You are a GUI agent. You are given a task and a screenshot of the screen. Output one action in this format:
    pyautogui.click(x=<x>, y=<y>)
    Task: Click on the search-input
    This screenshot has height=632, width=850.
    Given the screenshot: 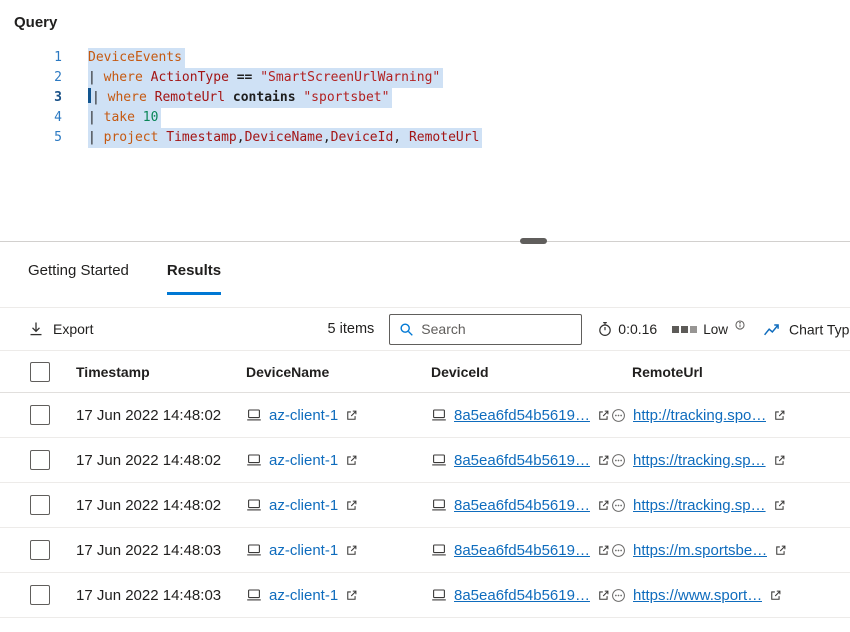 What is the action you would take?
    pyautogui.click(x=497, y=329)
    